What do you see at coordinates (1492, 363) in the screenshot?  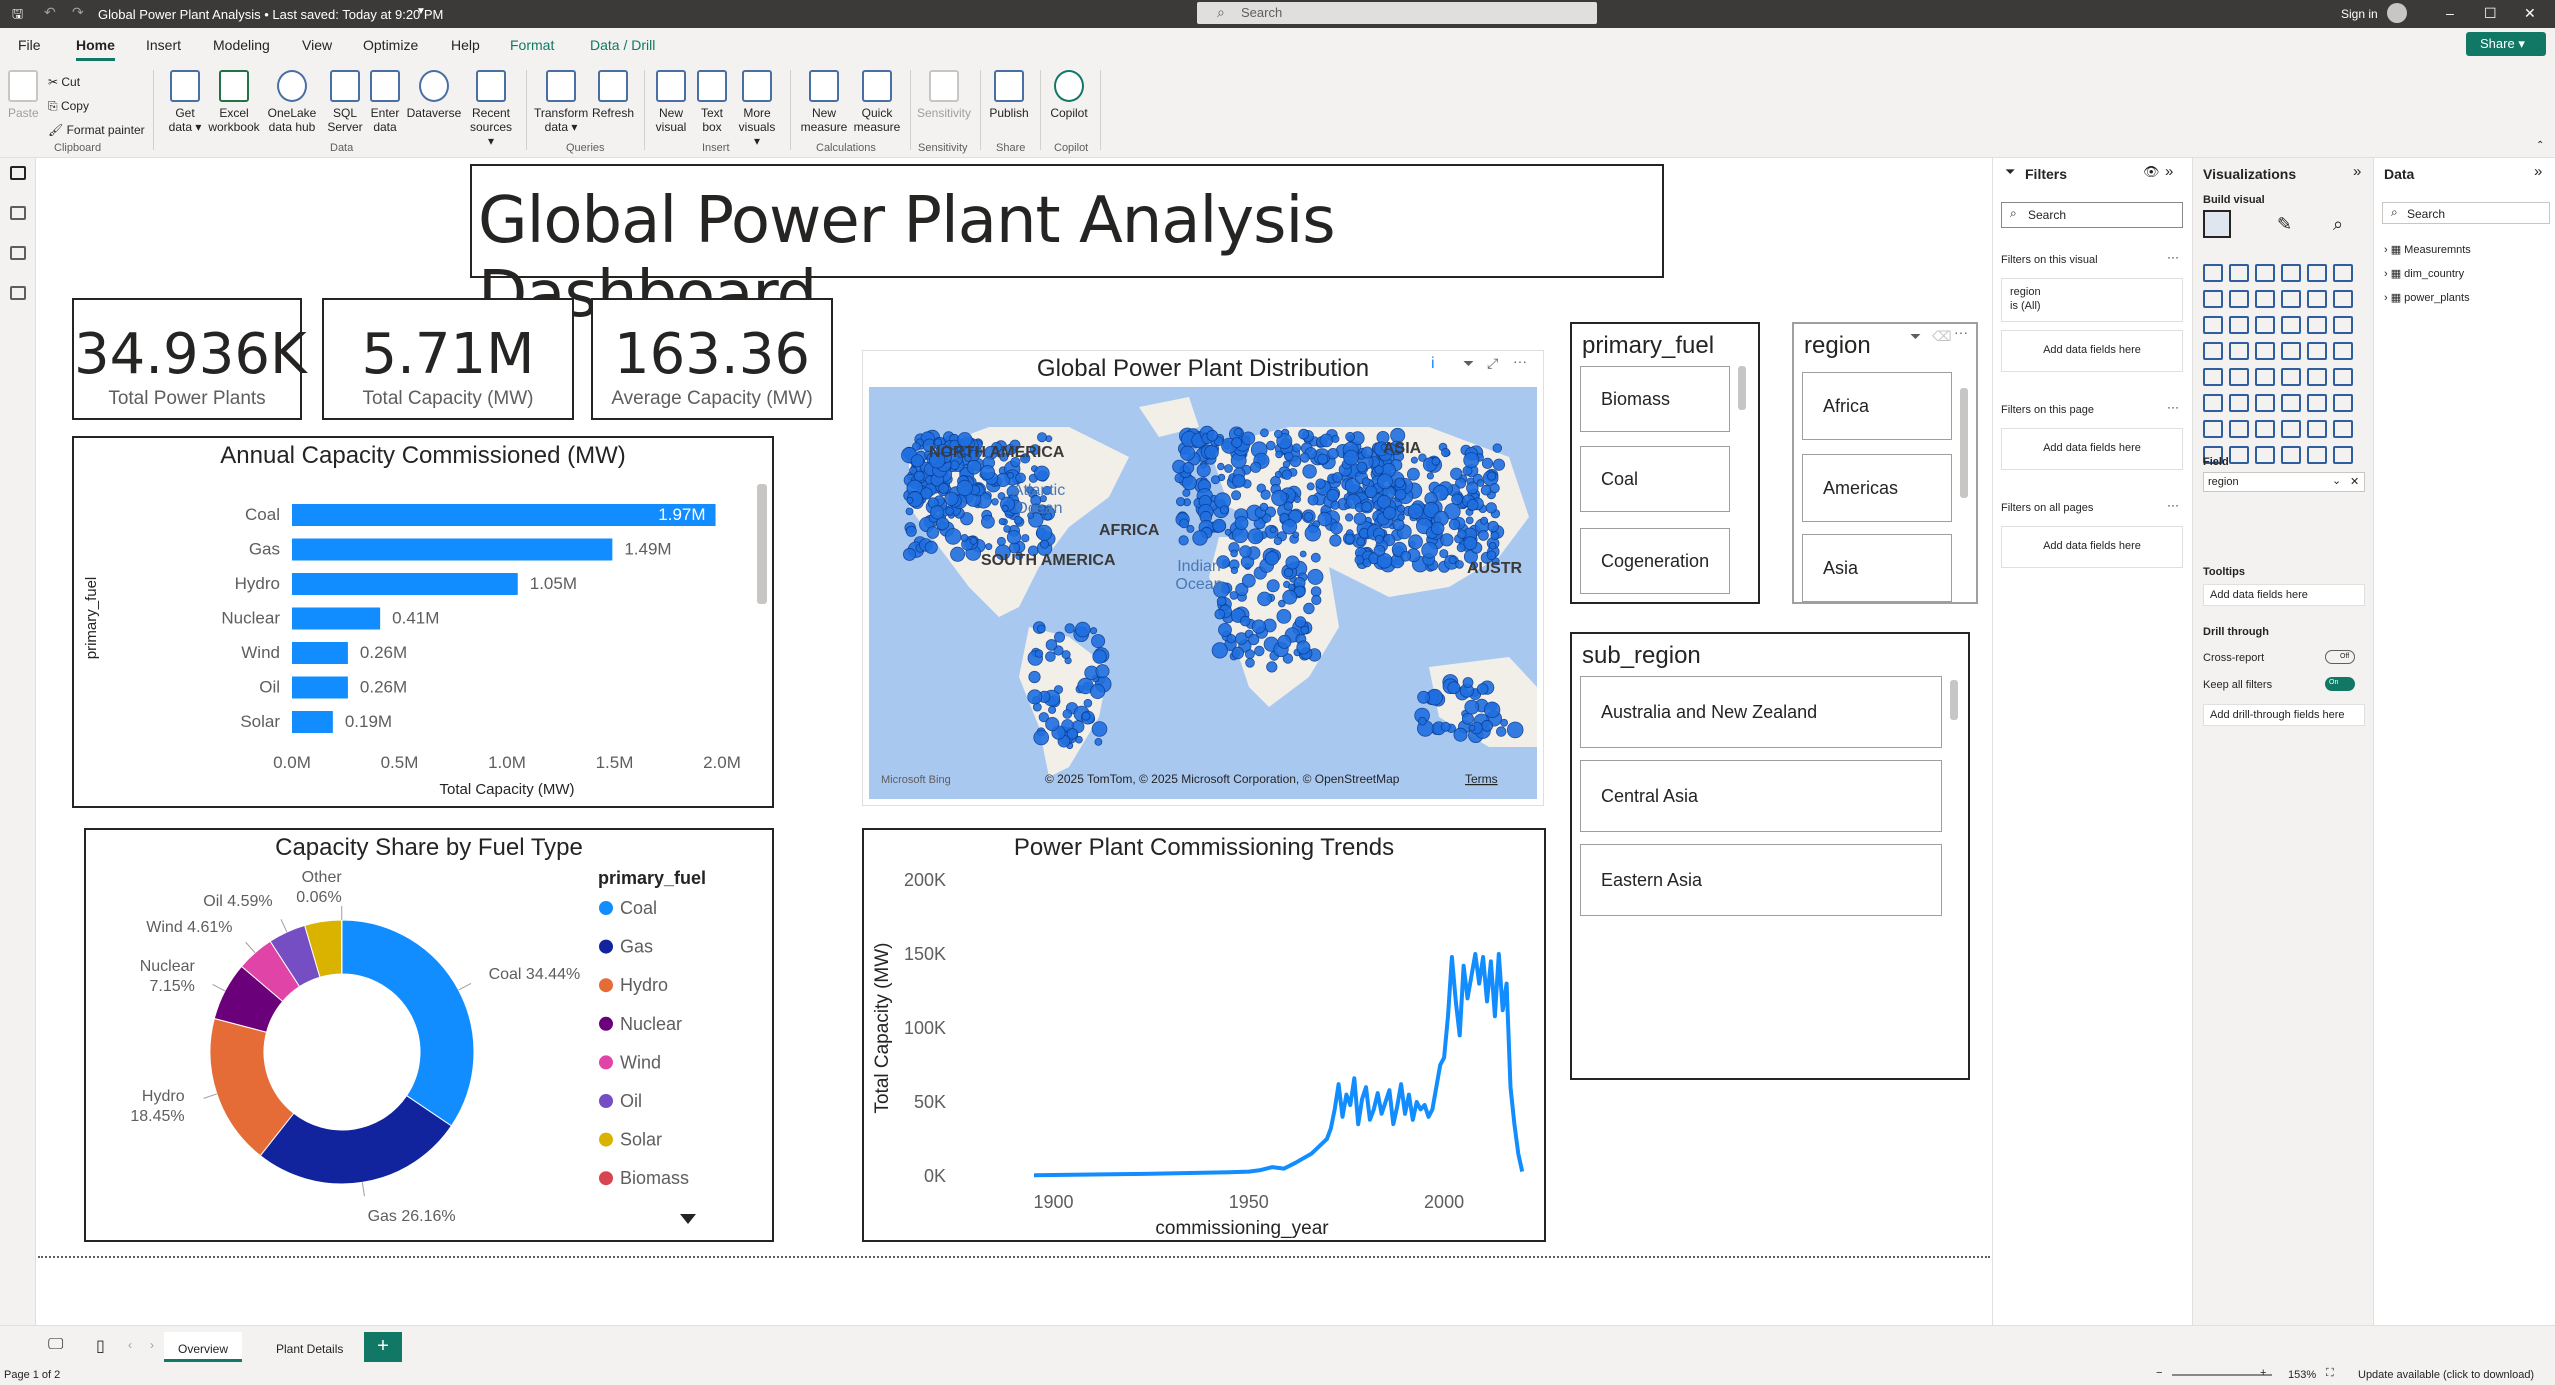 I see `focus-mode-icon: ⤢` at bounding box center [1492, 363].